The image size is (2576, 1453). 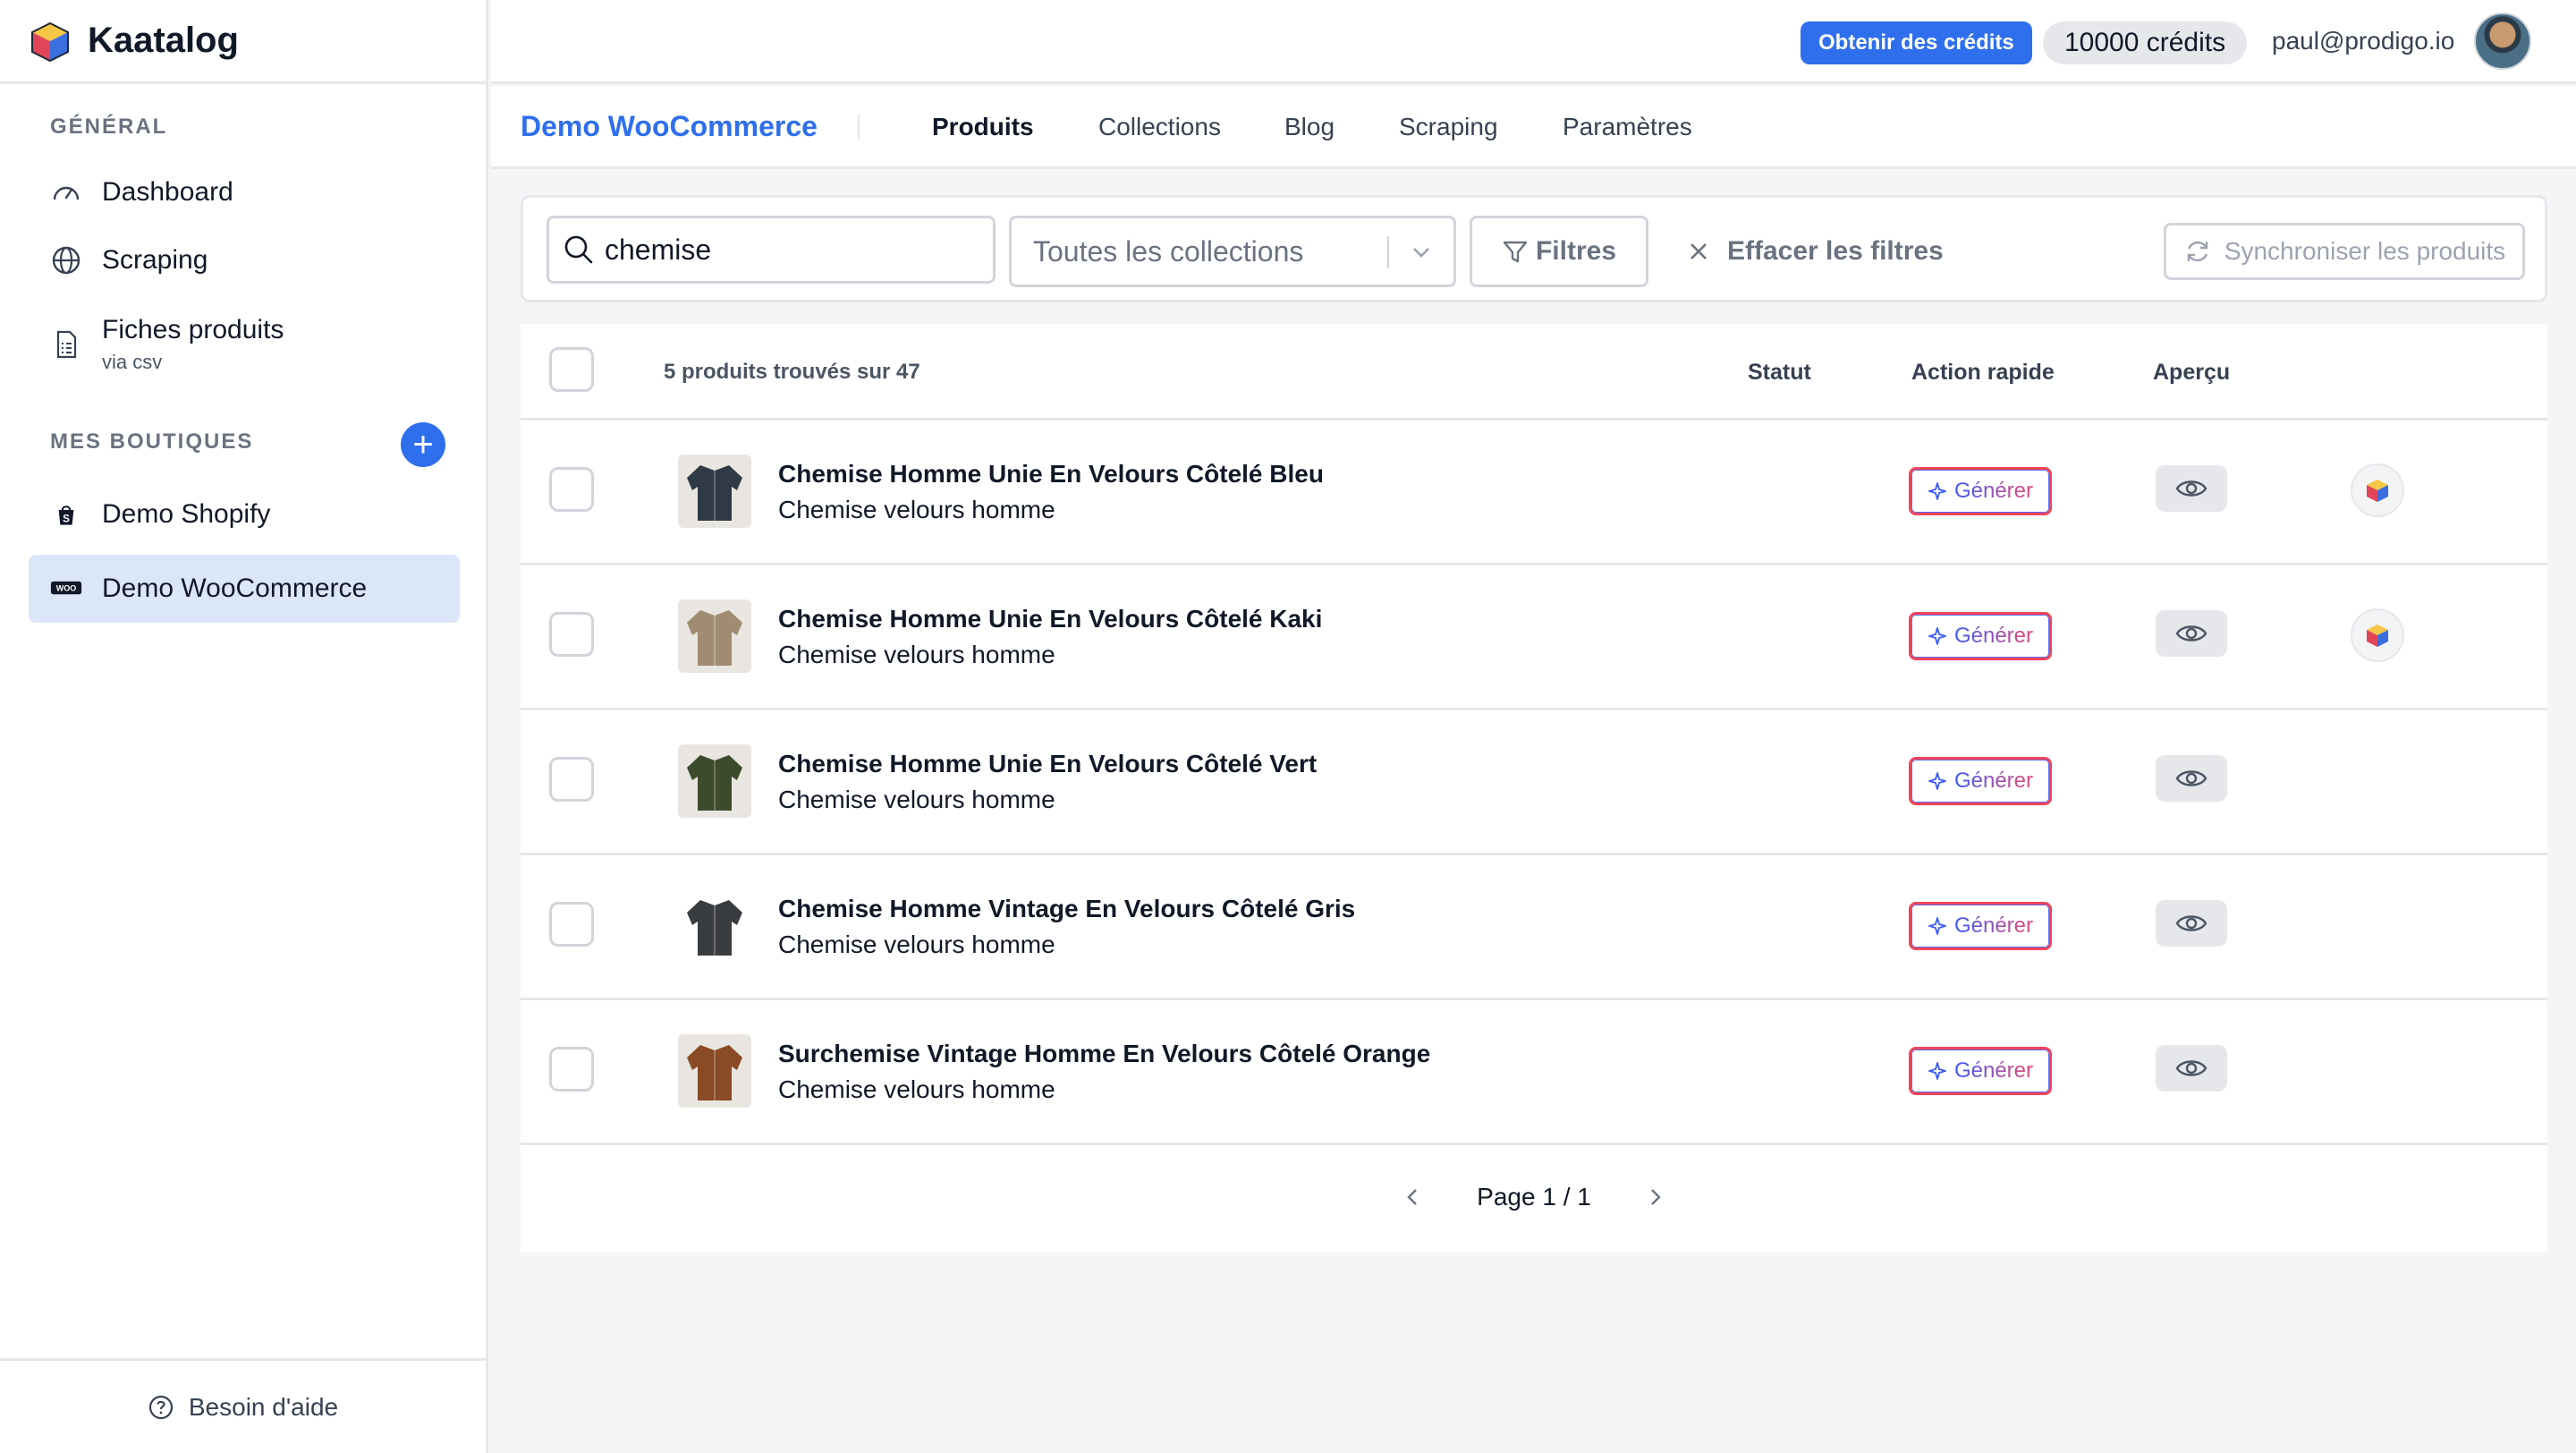 I want to click on globe-icon, so click(x=66, y=260).